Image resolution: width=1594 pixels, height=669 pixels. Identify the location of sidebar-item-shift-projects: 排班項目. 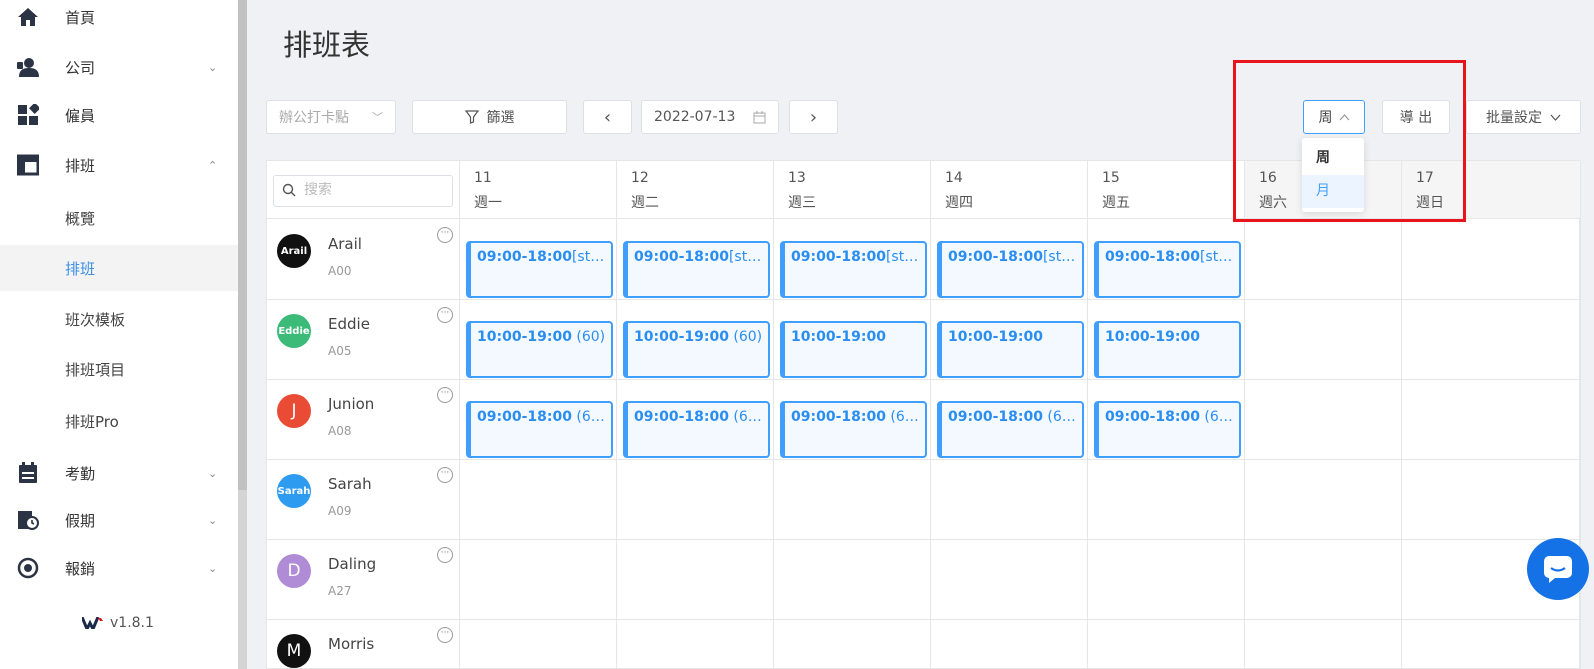
(119, 369).